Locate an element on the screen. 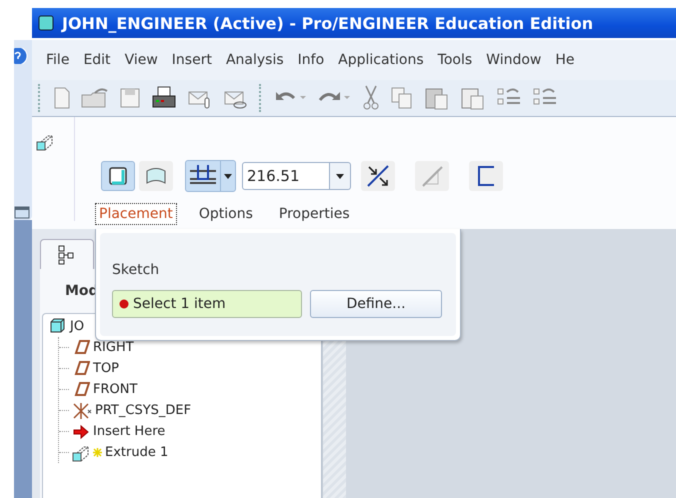  menu-item: File is located at coordinates (58, 60).